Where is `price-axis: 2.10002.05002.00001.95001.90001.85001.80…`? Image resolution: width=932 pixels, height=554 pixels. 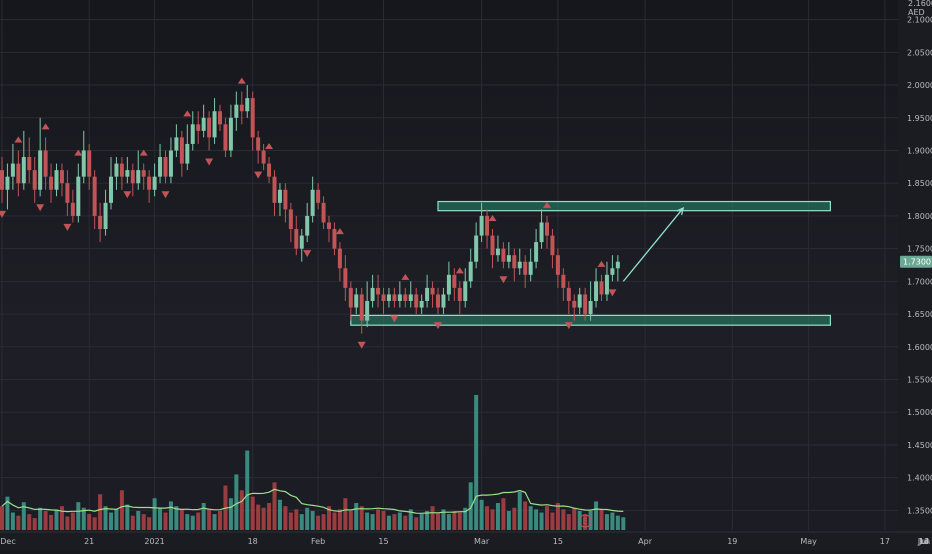
price-axis: 2.10002.05002.00001.95001.90001.85001.80… is located at coordinates (915, 275).